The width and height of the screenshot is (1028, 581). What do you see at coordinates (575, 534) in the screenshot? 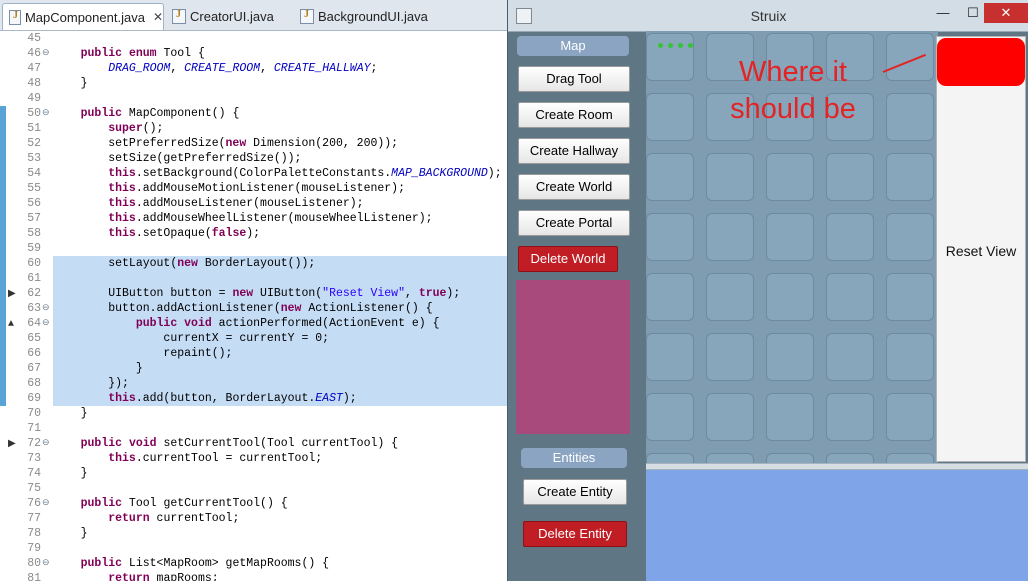
I see `delete-entity-button: Delete Entity` at bounding box center [575, 534].